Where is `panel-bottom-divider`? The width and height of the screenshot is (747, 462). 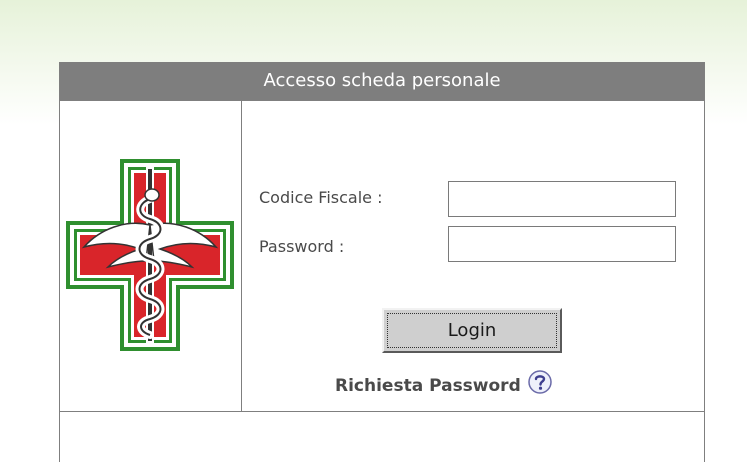 panel-bottom-divider is located at coordinates (382, 411).